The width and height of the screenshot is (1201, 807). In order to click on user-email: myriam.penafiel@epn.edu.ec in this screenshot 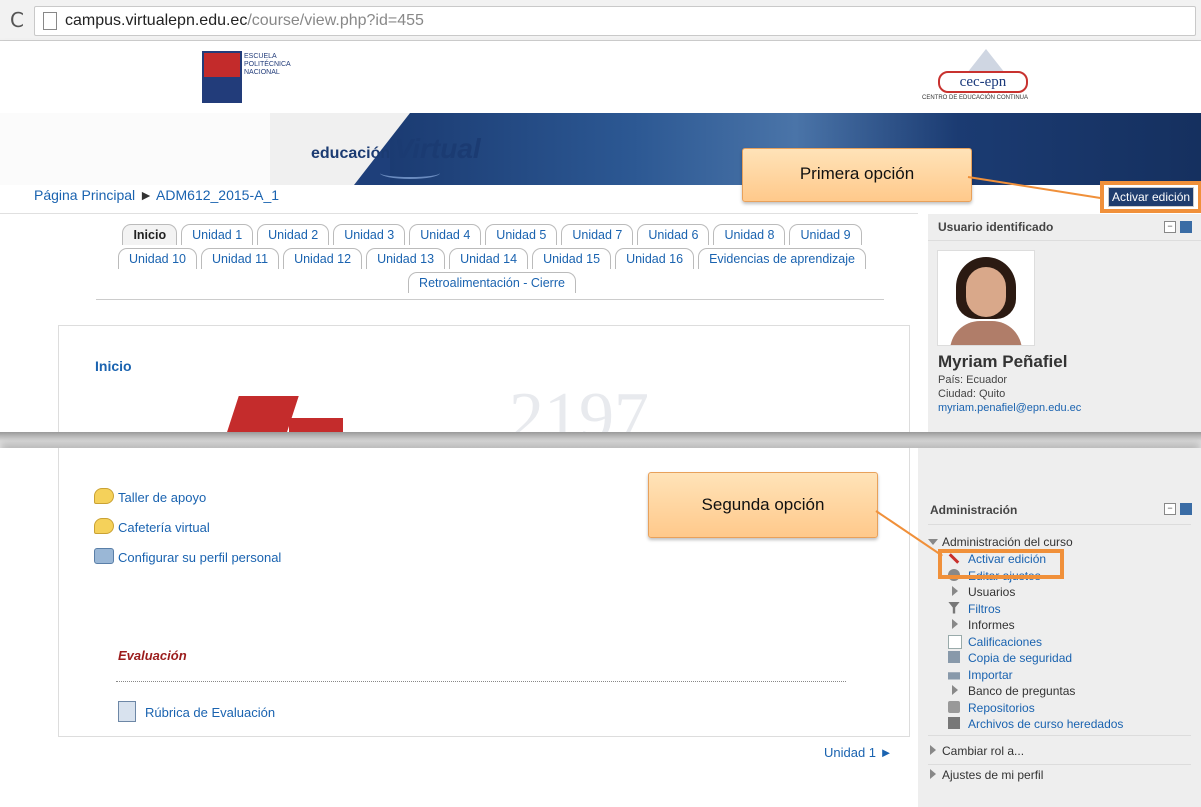, I will do `click(1009, 408)`.